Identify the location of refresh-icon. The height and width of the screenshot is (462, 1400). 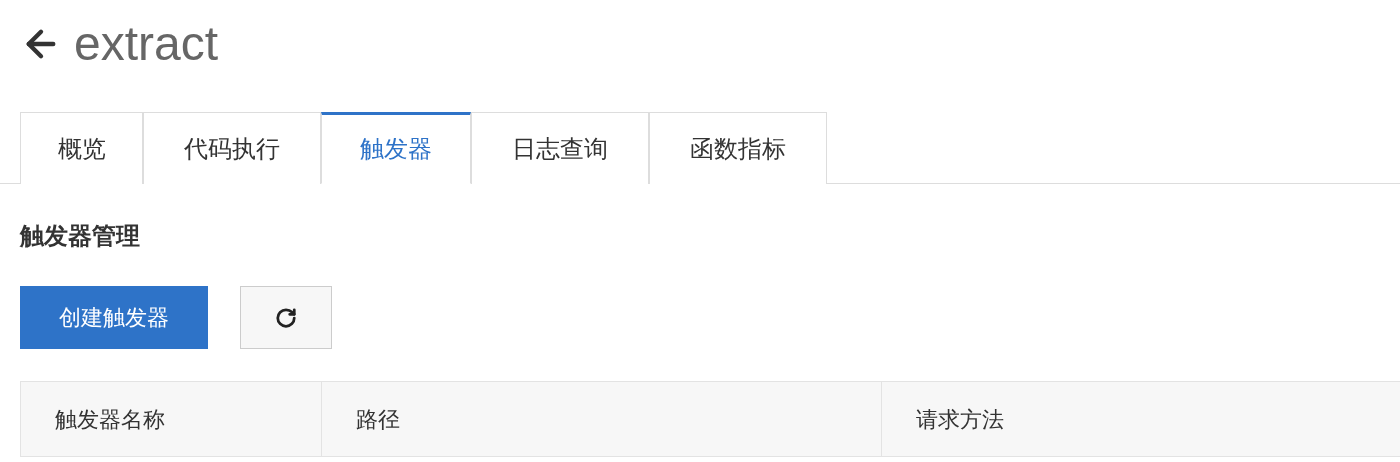
(286, 317).